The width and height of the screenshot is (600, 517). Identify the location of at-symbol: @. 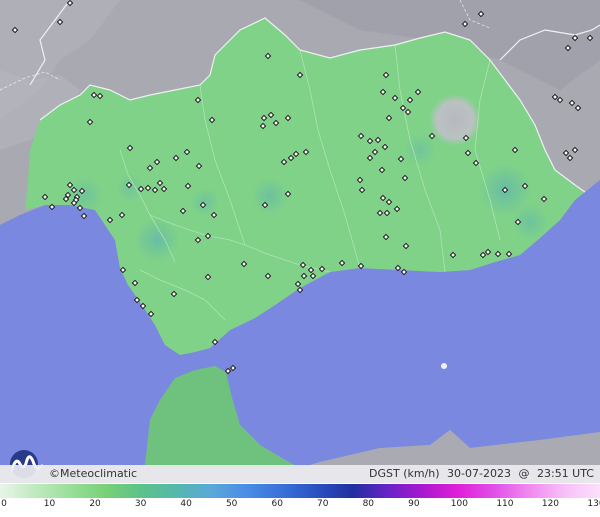
(524, 473).